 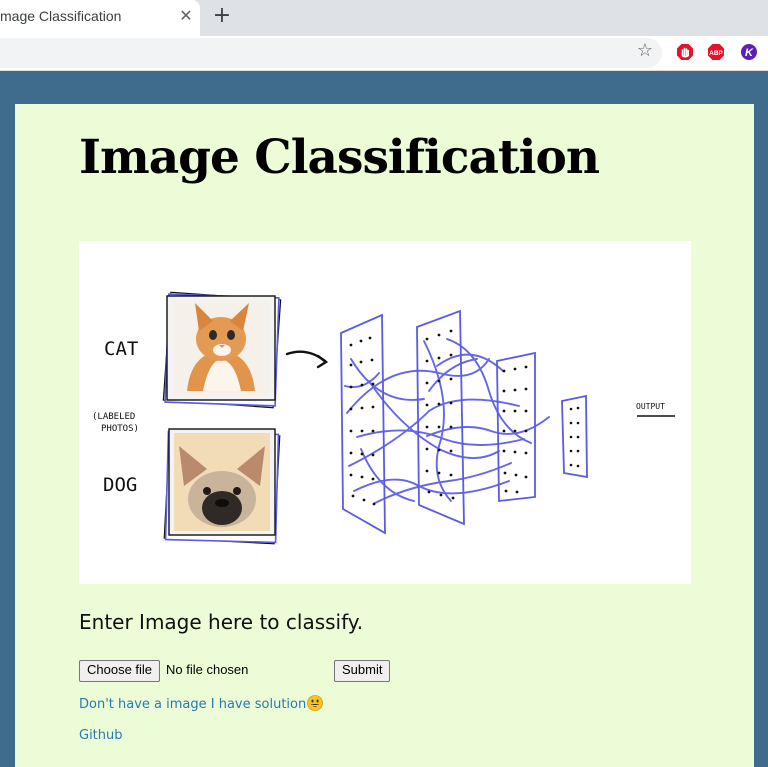 I want to click on tab-strip: mage Classification ✕ +, so click(x=384, y=18).